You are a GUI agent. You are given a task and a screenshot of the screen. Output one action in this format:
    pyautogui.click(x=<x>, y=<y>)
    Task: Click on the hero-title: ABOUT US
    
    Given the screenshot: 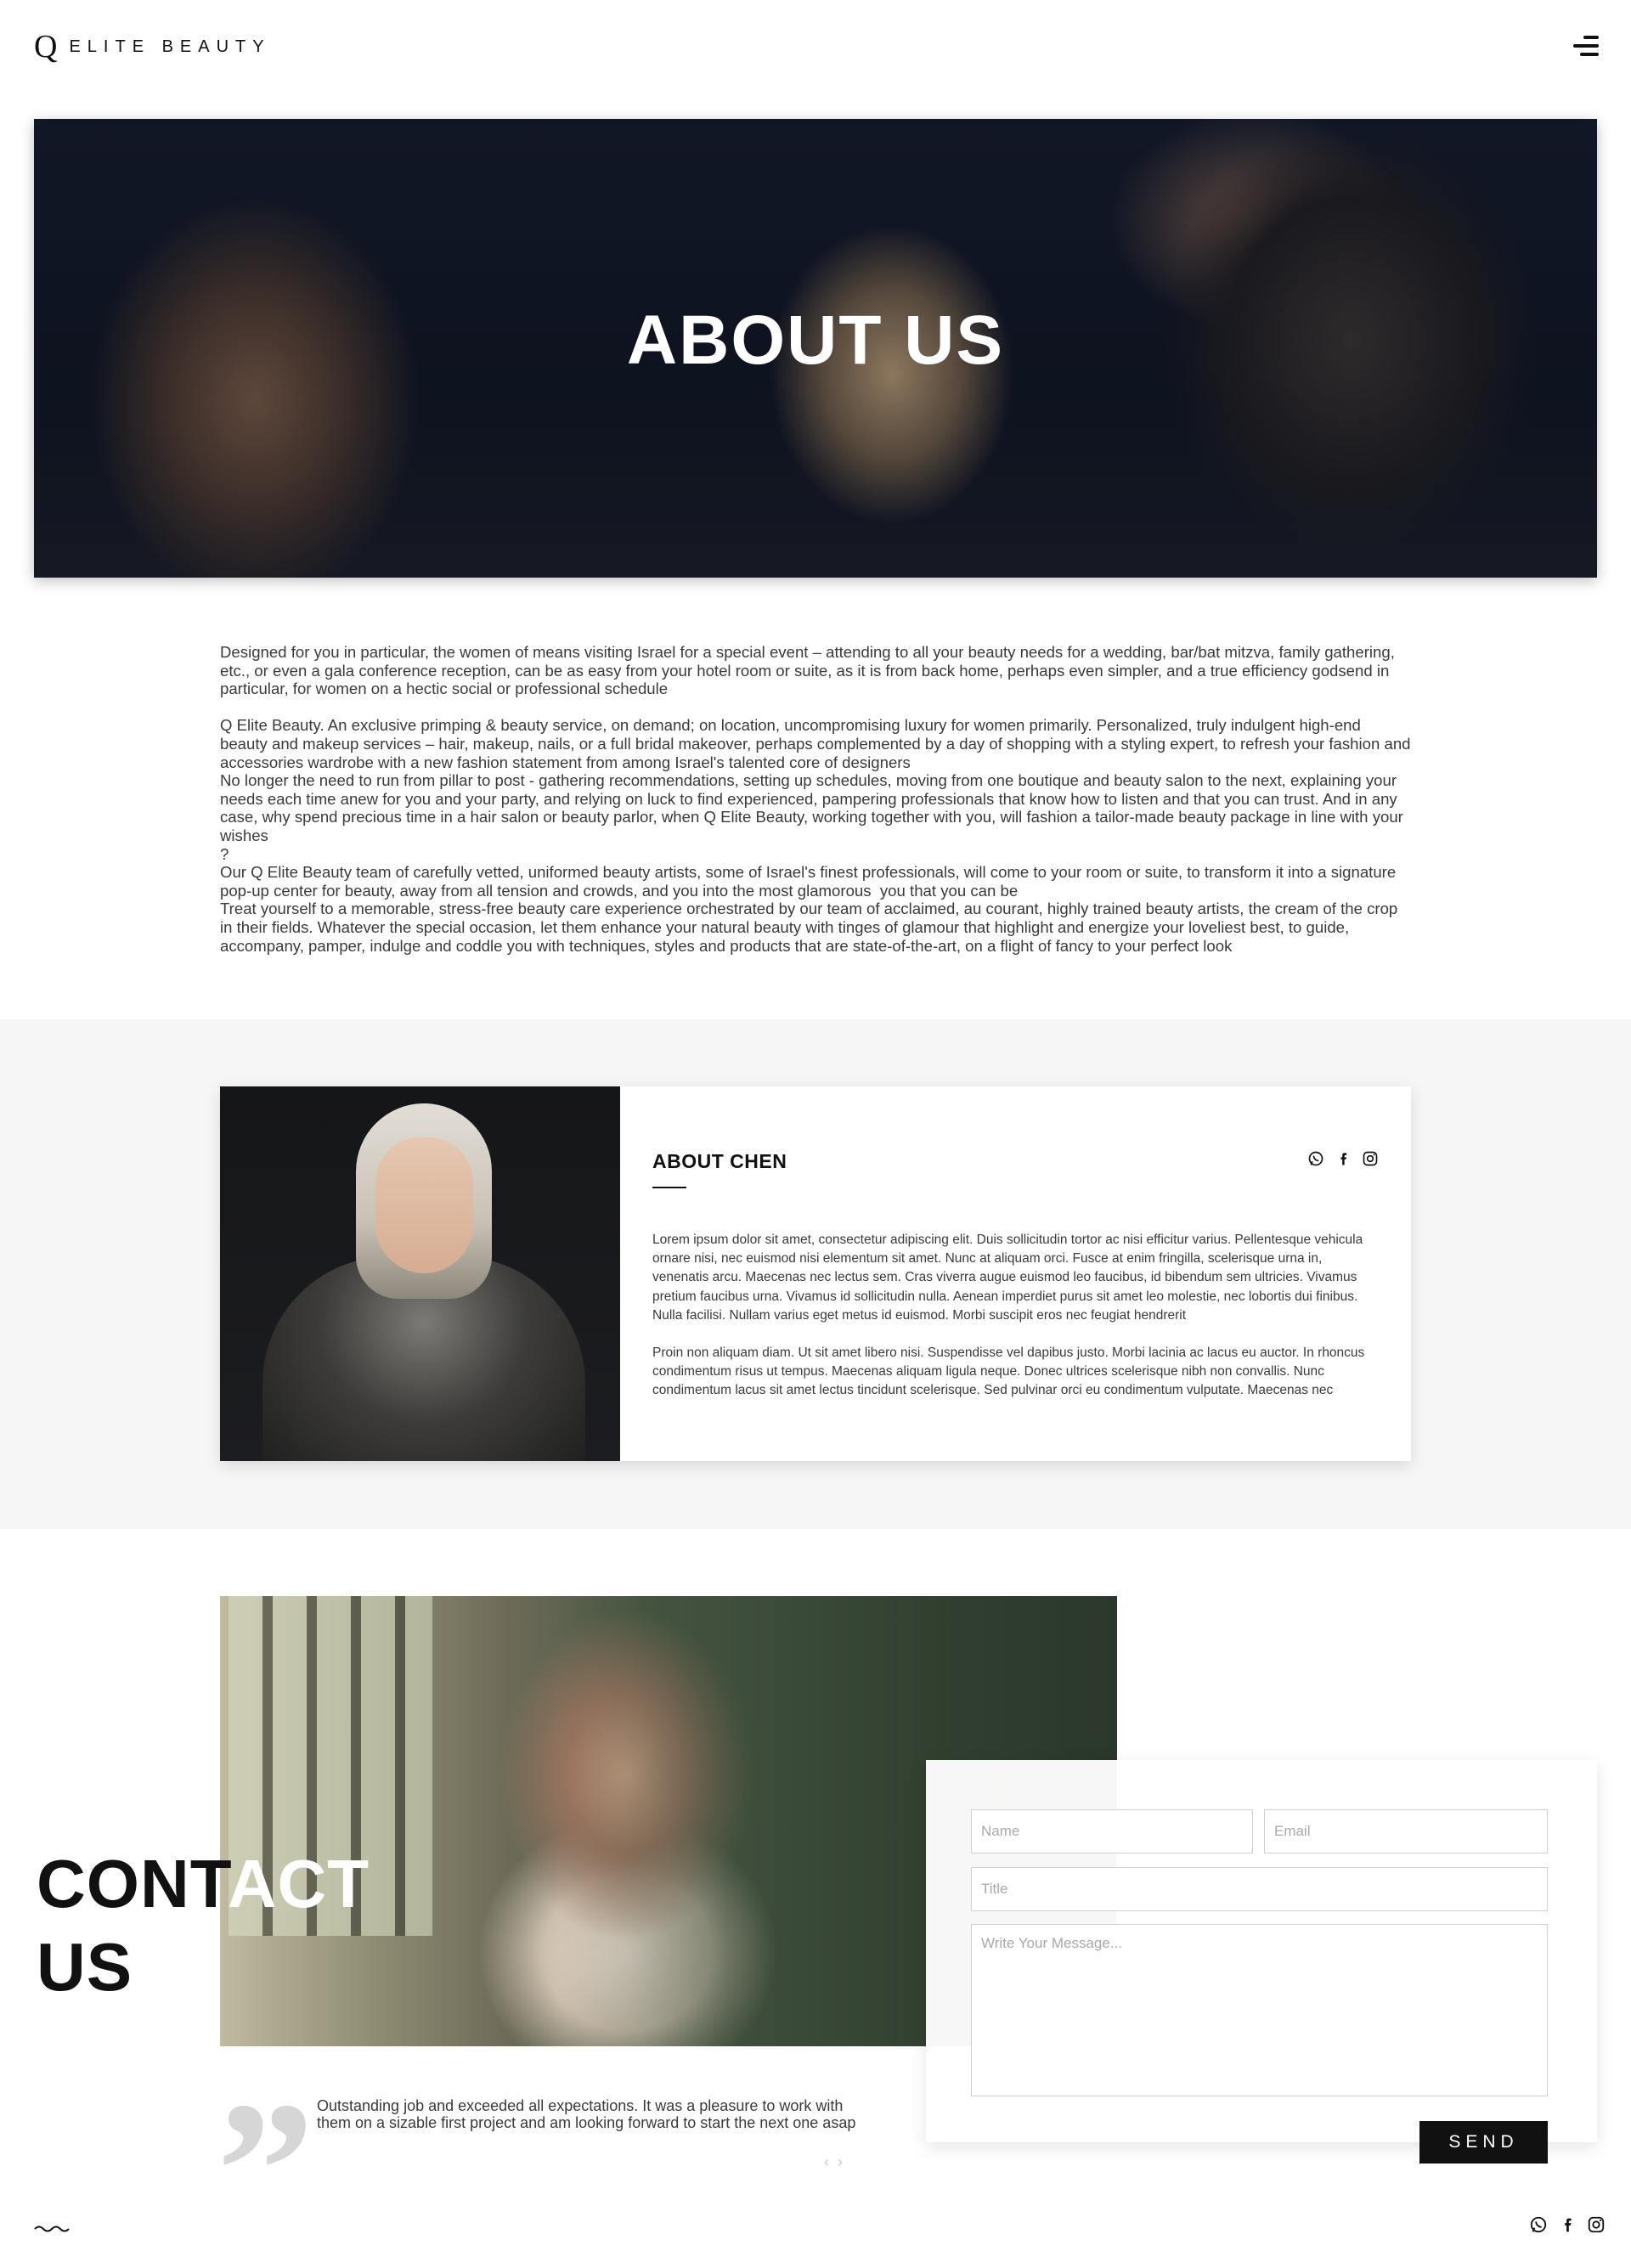 What is the action you would take?
    pyautogui.click(x=815, y=340)
    